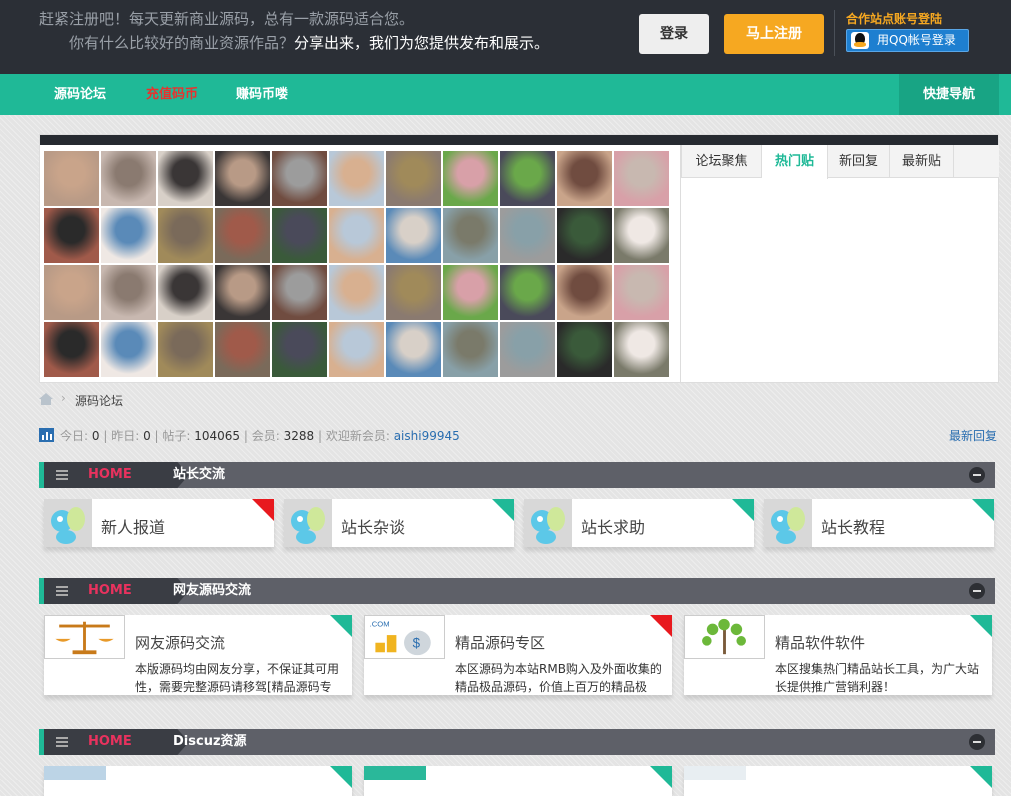  Describe the element at coordinates (46, 399) in the screenshot. I see `home-icon` at that location.